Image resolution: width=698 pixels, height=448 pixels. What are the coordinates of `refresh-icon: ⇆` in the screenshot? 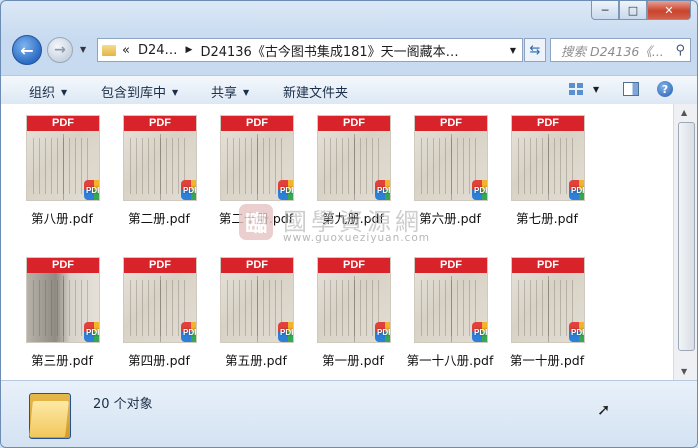 It's located at (535, 50).